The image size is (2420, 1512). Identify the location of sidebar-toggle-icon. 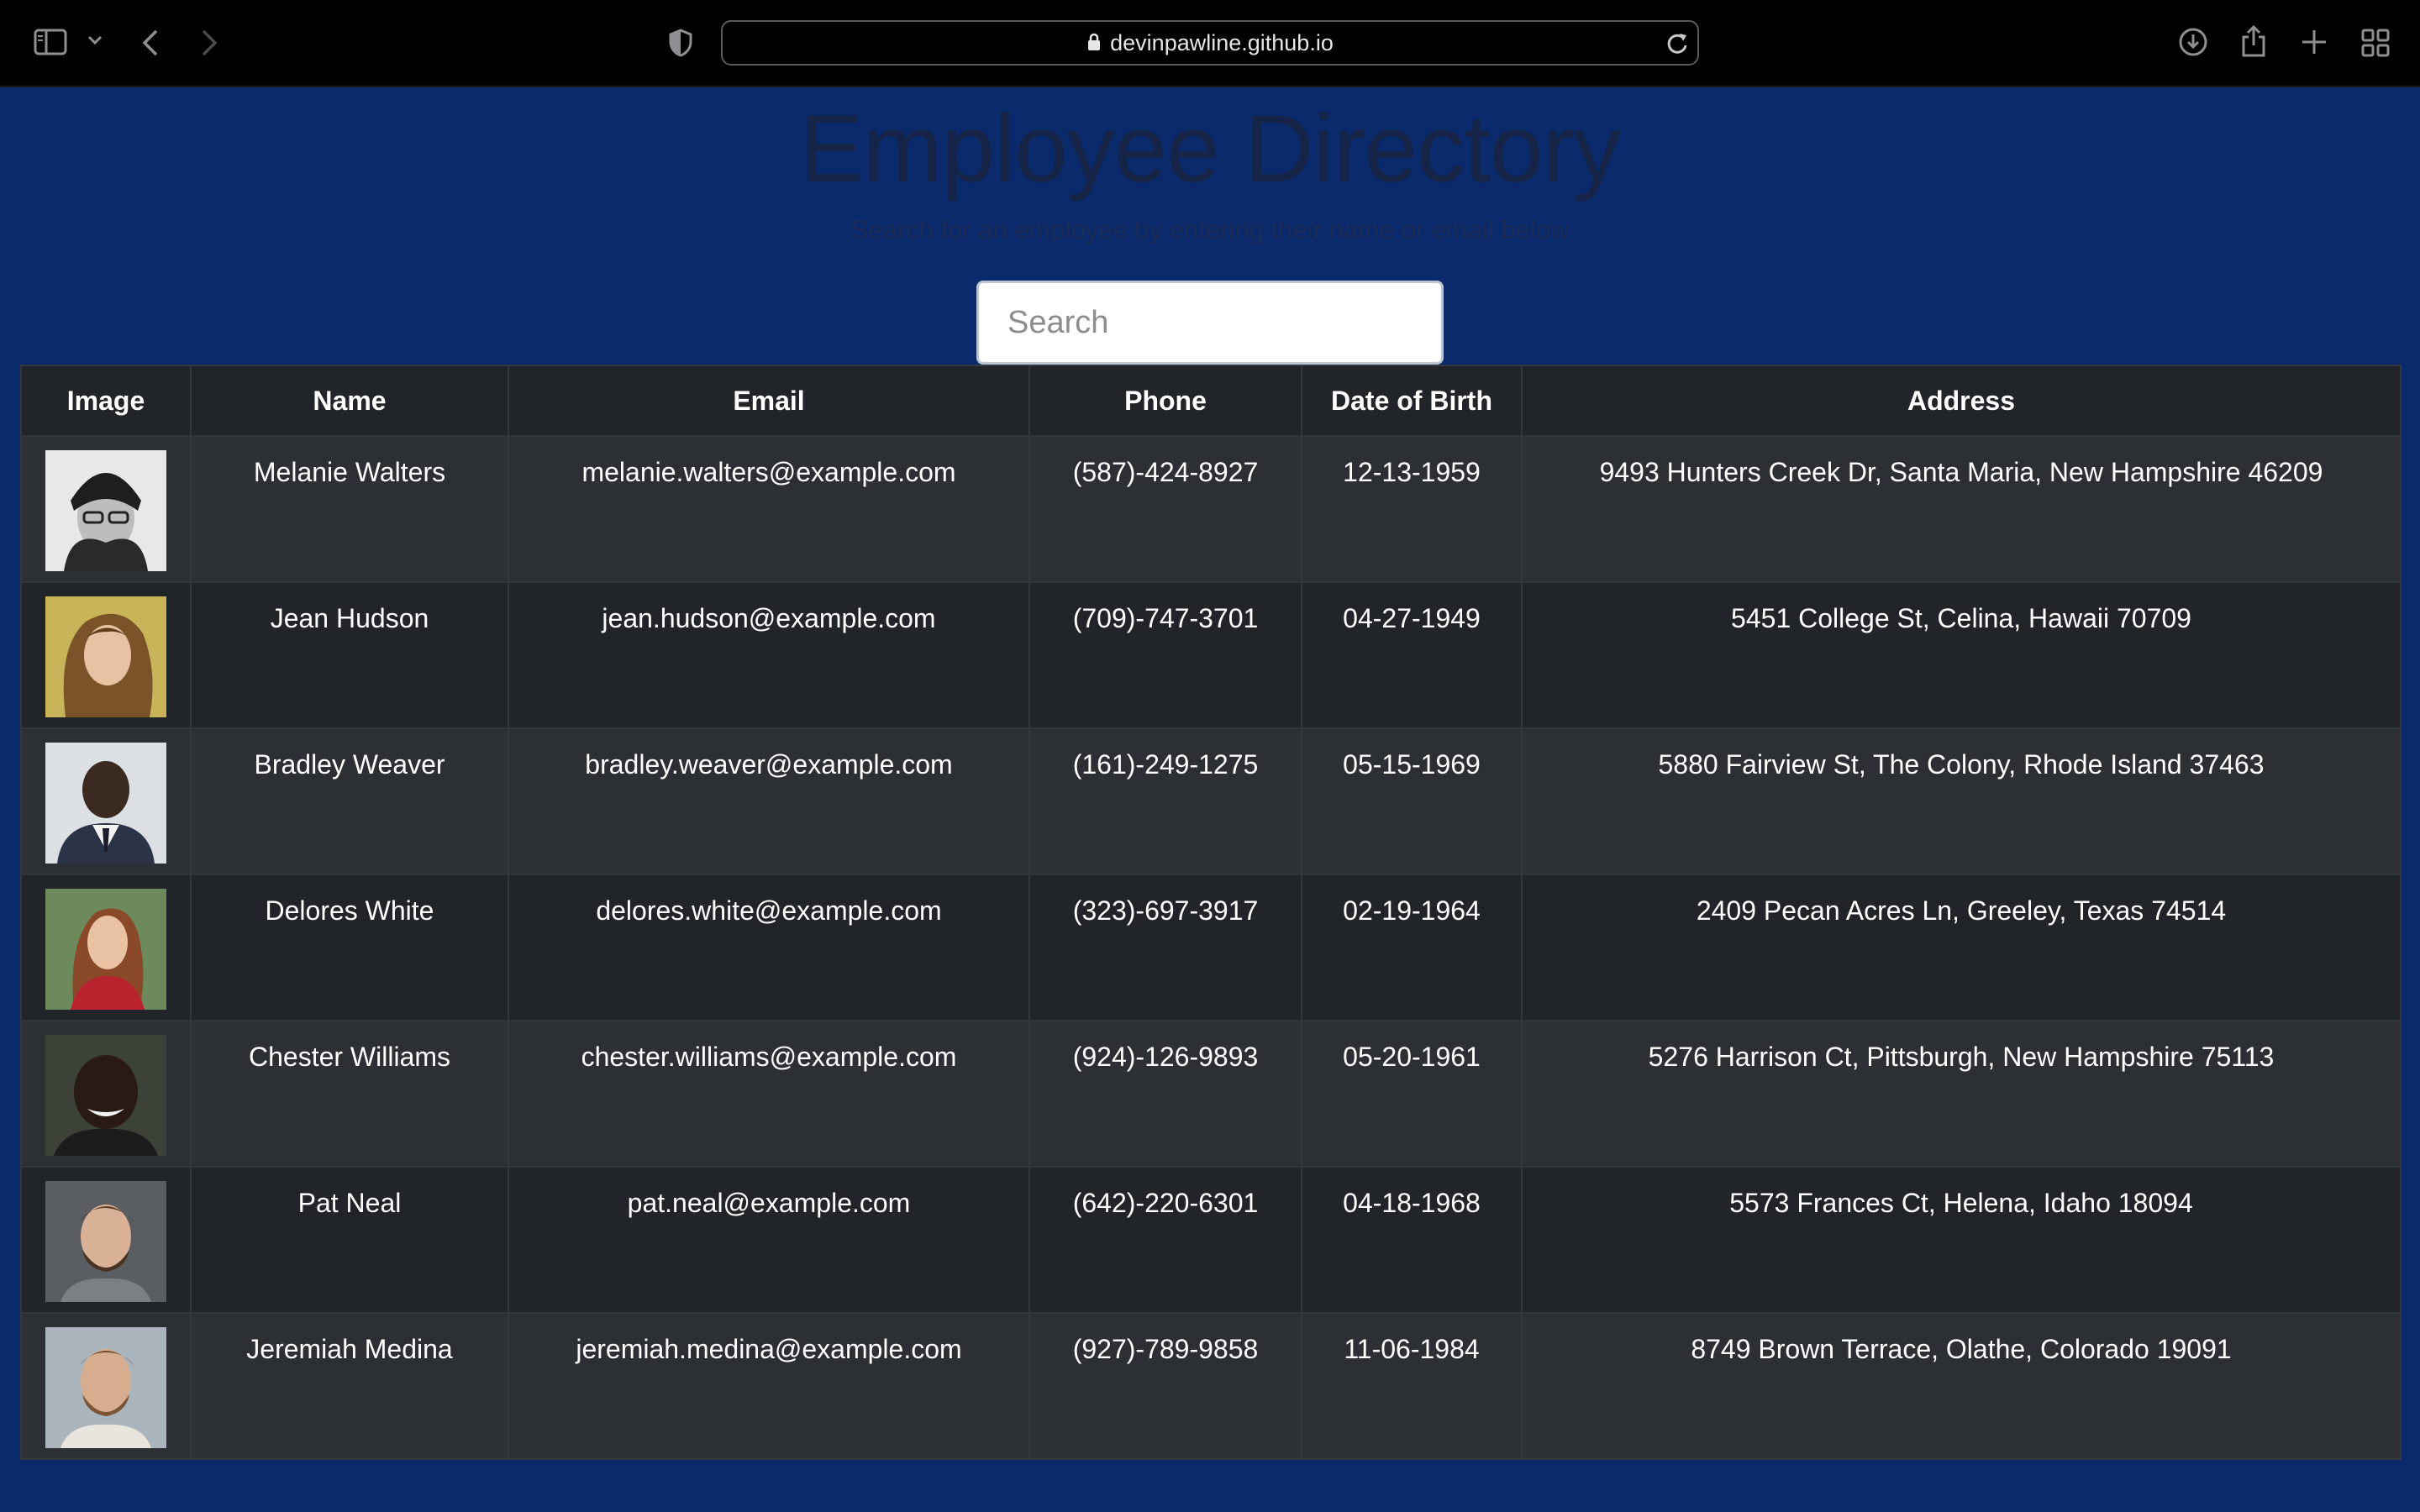
(51, 42).